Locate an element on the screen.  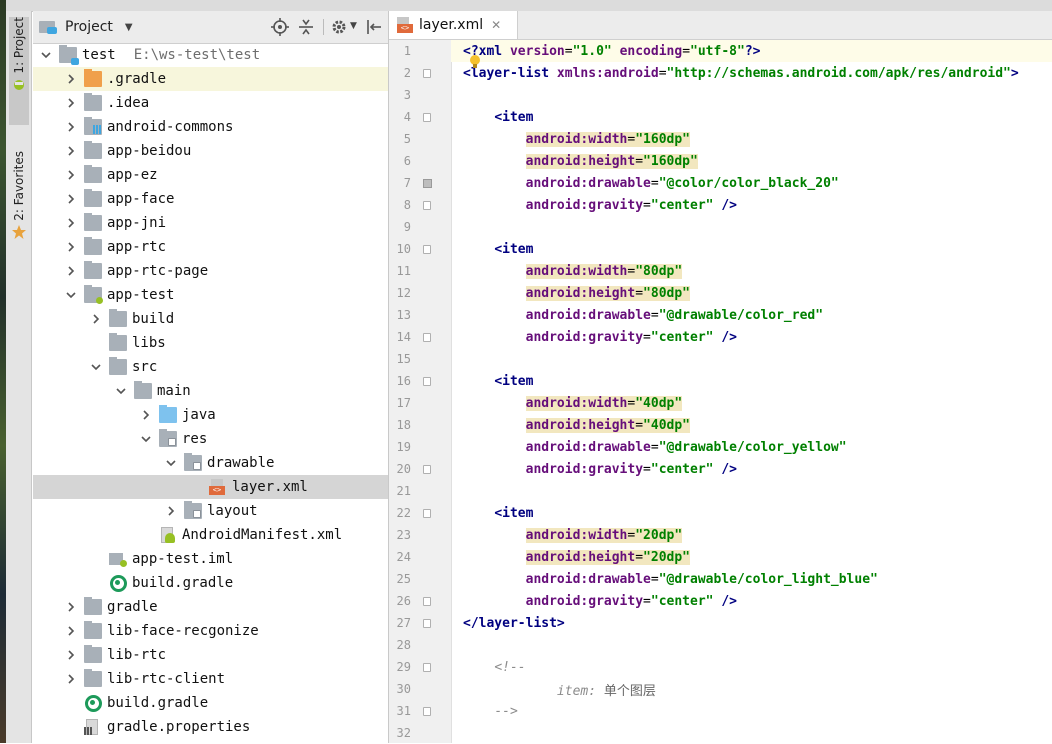
close-icon: ✕ is located at coordinates (496, 25).